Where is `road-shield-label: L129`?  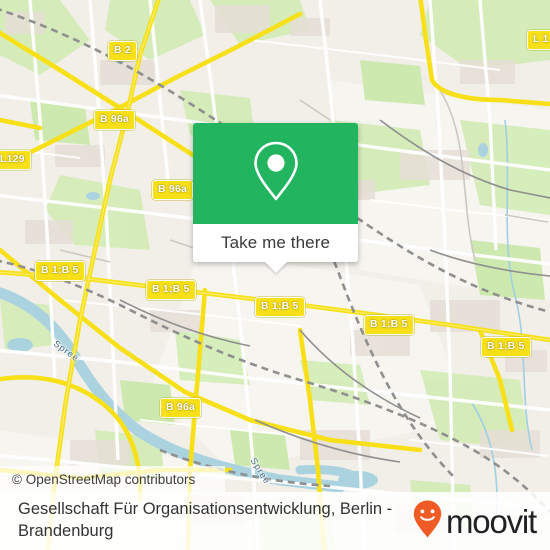 road-shield-label: L129 is located at coordinates (15, 160).